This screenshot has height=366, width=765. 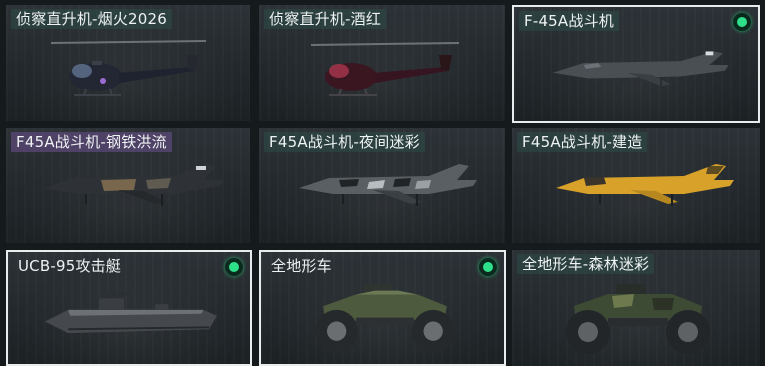 I want to click on card-title: UCB-95攻击艇, so click(x=70, y=266).